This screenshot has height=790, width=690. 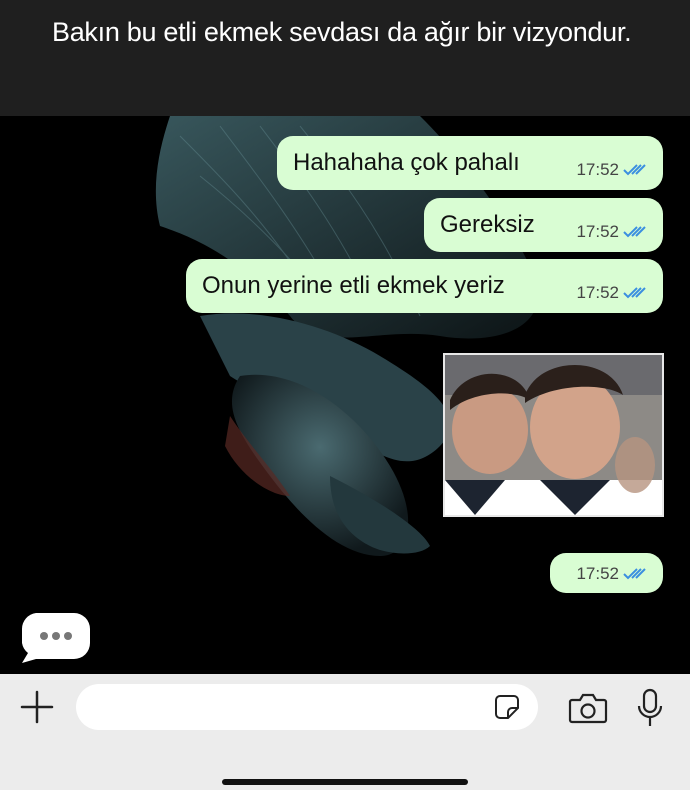 I want to click on outgoing-message: Hahahaha çok pahalı 17:52, so click(x=470, y=163).